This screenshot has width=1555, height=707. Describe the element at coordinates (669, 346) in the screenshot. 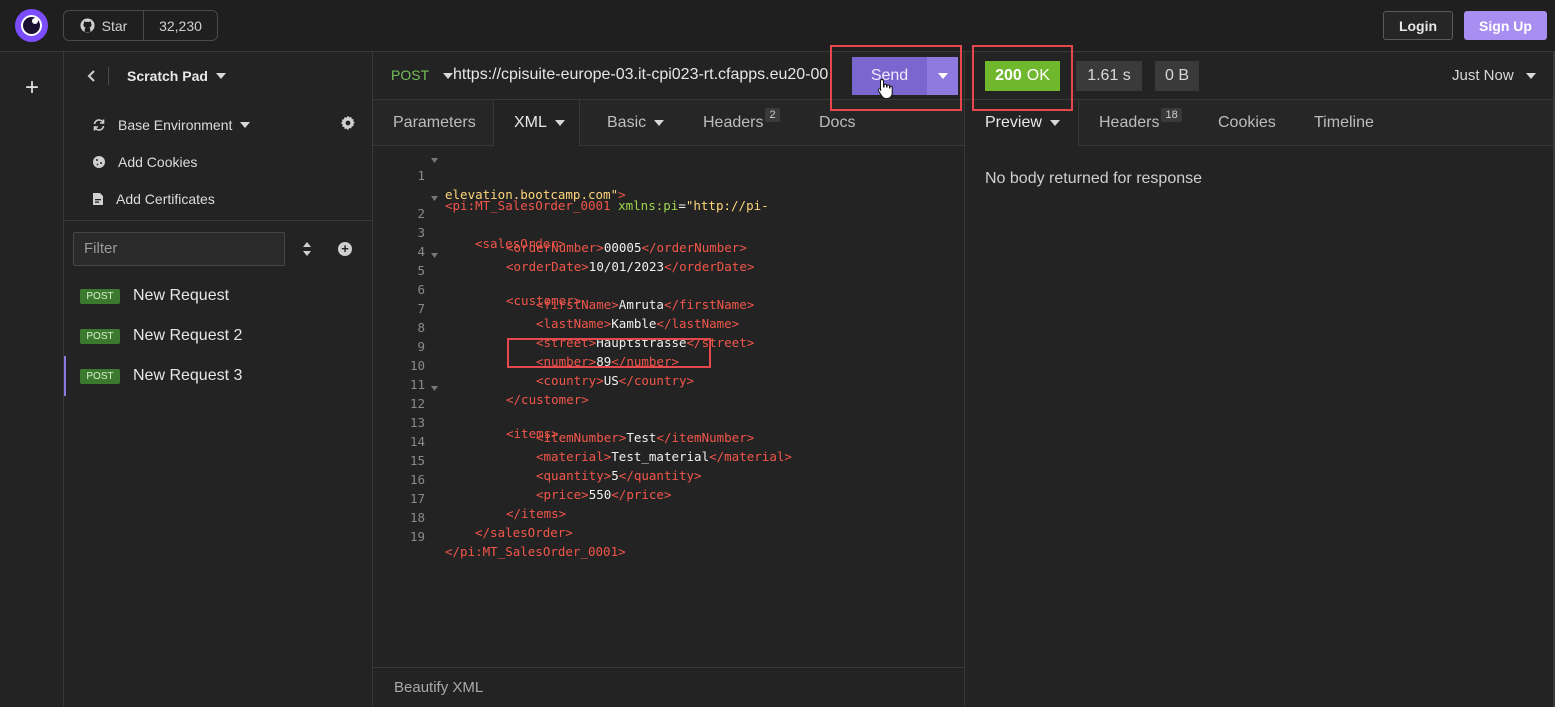

I see `code-line: 9 <number>89</number>` at that location.